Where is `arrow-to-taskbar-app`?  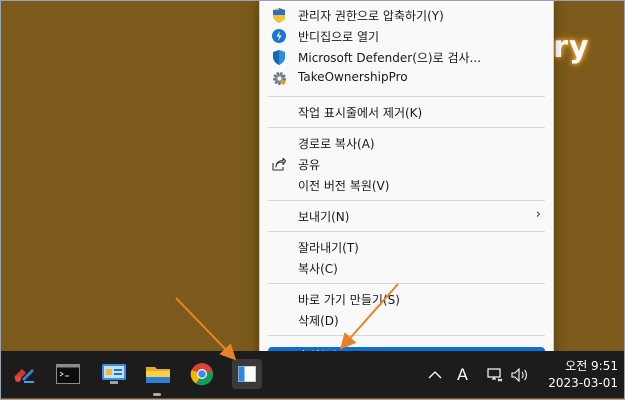 arrow-to-taskbar-app is located at coordinates (206, 329).